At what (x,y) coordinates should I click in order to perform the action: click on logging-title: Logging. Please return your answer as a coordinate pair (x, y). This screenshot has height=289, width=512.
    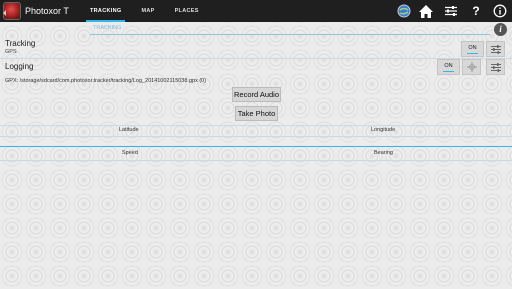
    Looking at the image, I should click on (19, 66).